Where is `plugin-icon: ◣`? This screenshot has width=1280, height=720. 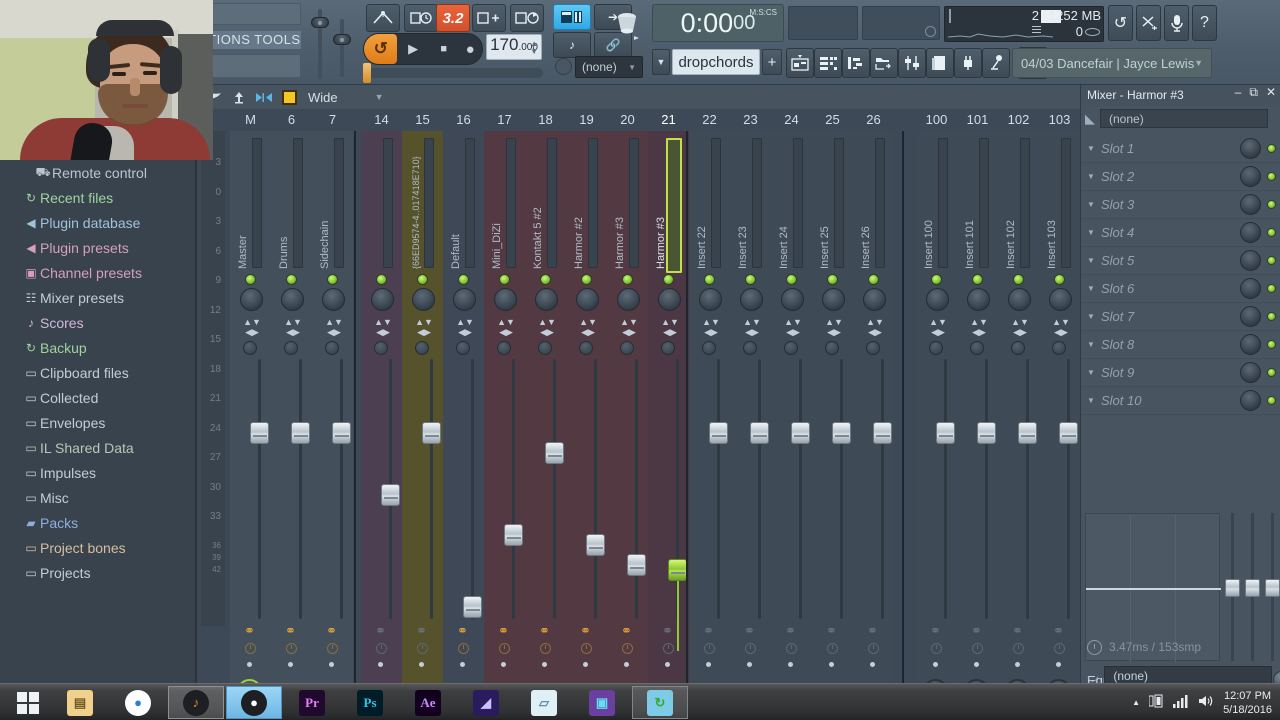
plugin-icon: ◣ is located at coordinates (1090, 119).